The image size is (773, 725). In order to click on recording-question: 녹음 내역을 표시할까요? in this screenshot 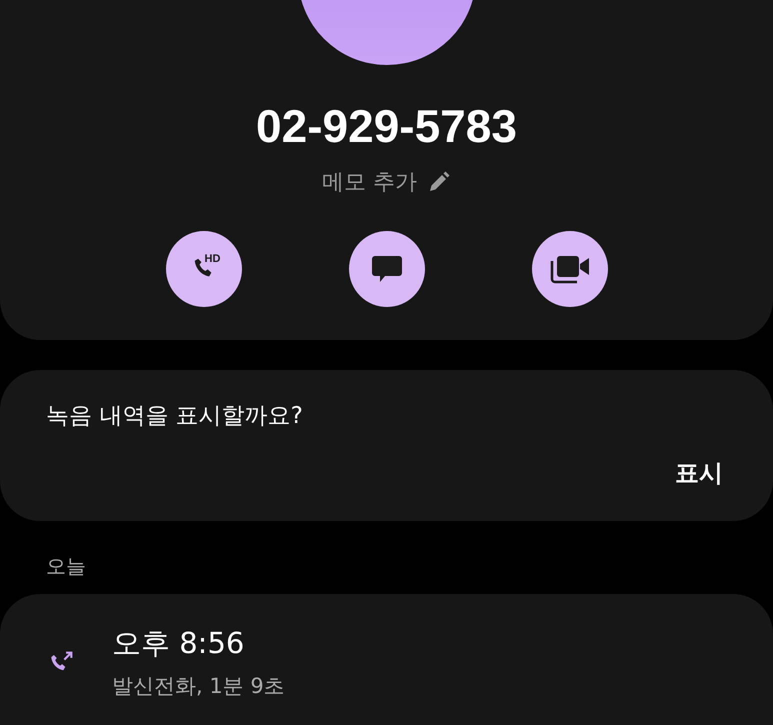, I will do `click(175, 416)`.